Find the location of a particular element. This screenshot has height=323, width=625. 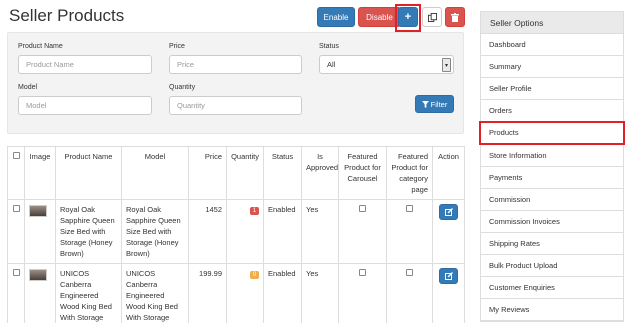

model-label: Model is located at coordinates (28, 87).